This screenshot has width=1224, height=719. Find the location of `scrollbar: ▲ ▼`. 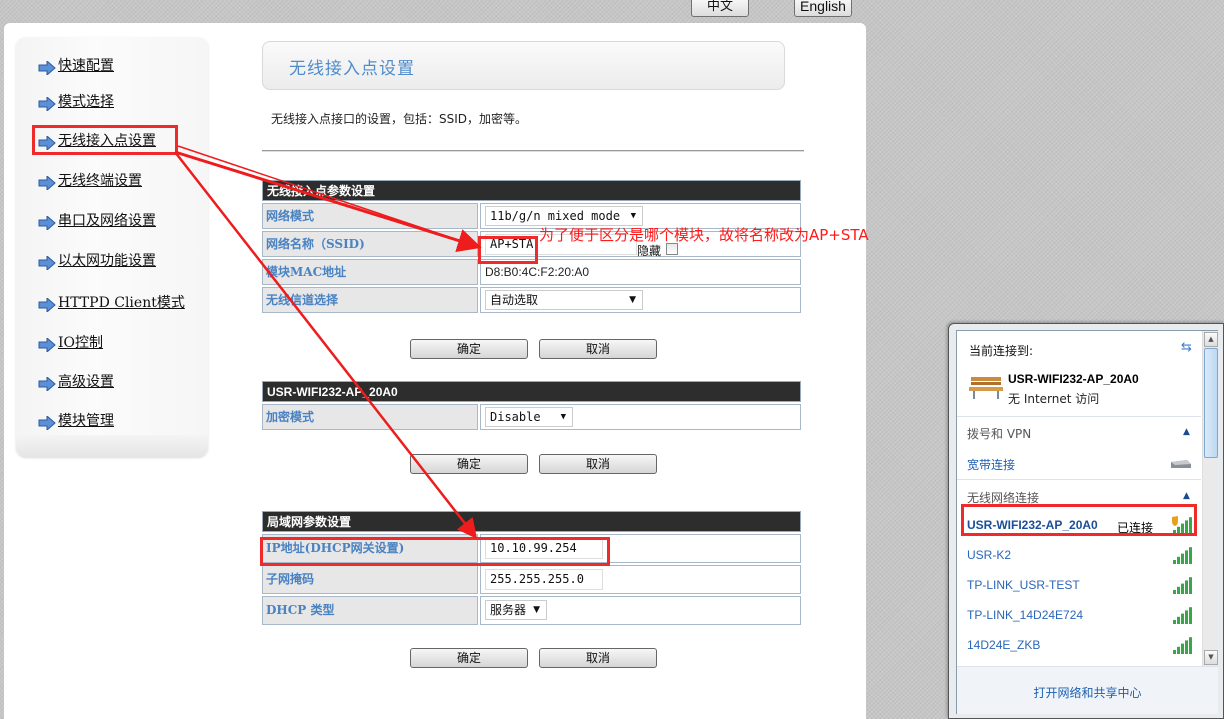

scrollbar: ▲ ▼ is located at coordinates (1210, 498).